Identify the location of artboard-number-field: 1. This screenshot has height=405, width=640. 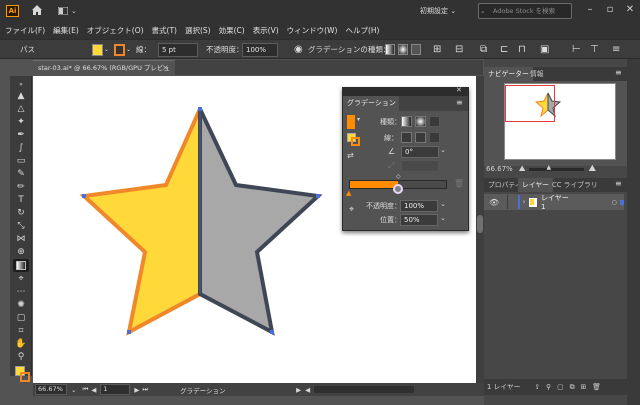
(115, 389).